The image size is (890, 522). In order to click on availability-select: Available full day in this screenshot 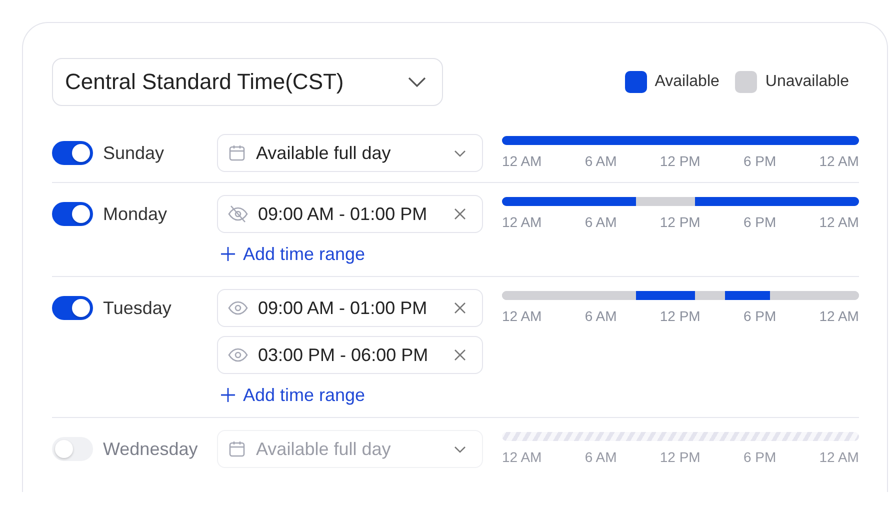, I will do `click(350, 153)`.